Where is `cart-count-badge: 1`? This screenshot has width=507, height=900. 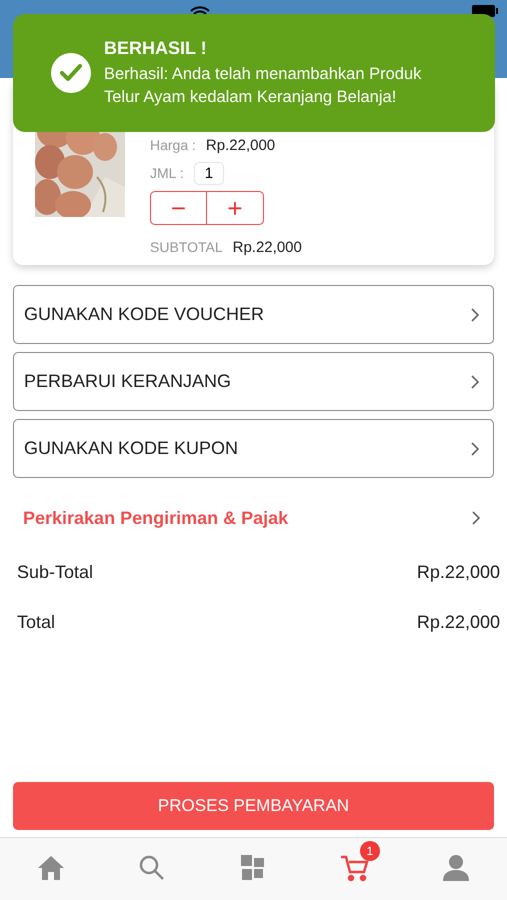
cart-count-badge: 1 is located at coordinates (370, 851).